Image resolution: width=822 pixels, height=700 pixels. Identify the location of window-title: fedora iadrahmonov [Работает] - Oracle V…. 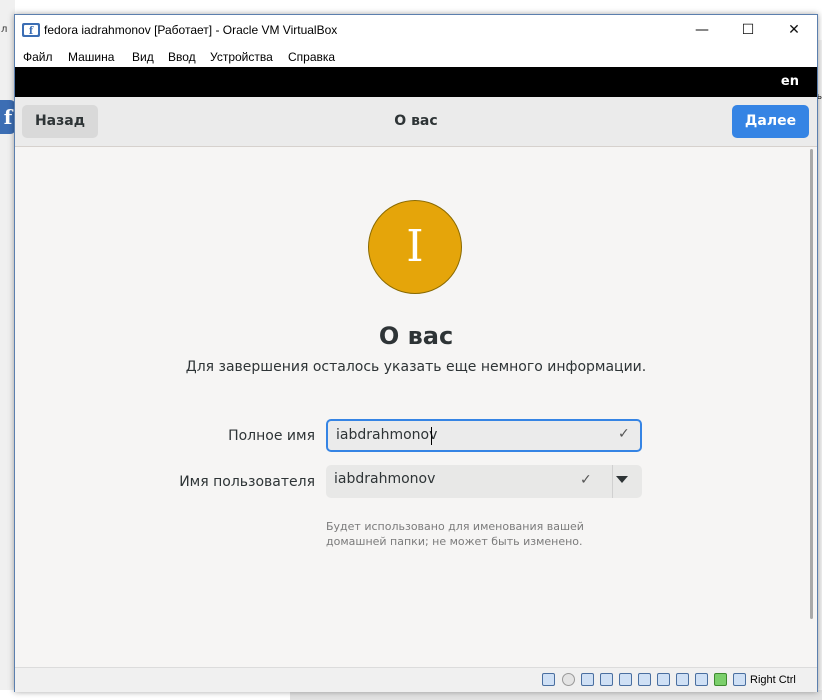
(191, 30).